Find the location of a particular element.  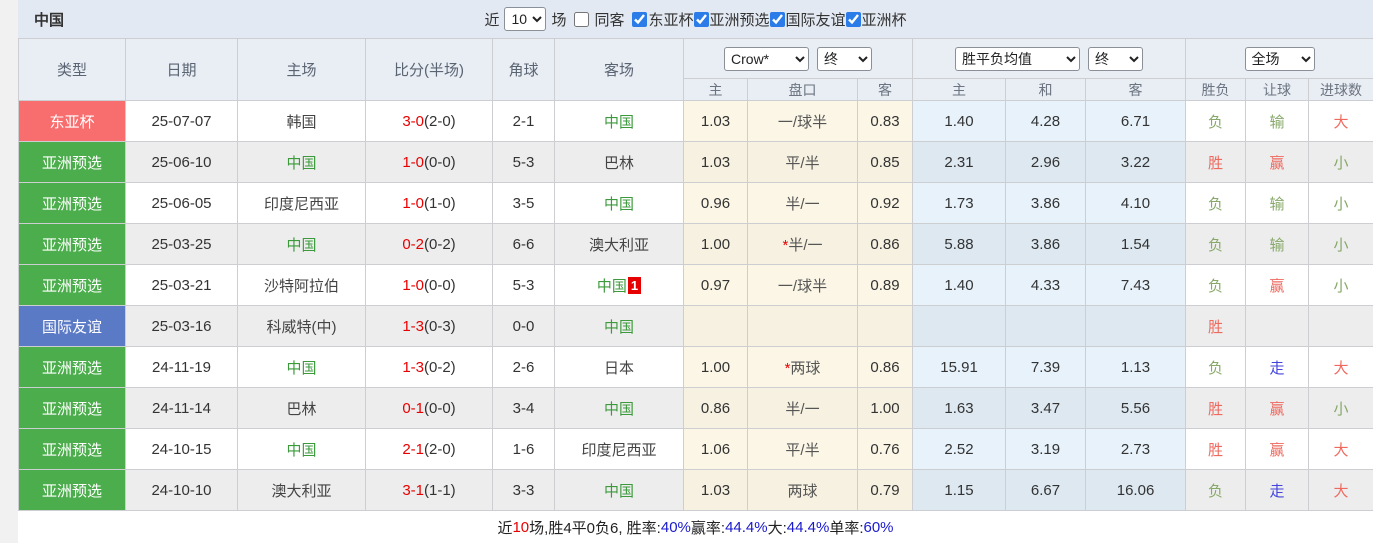

score-cell: 1-3(0-2) is located at coordinates (429, 367).